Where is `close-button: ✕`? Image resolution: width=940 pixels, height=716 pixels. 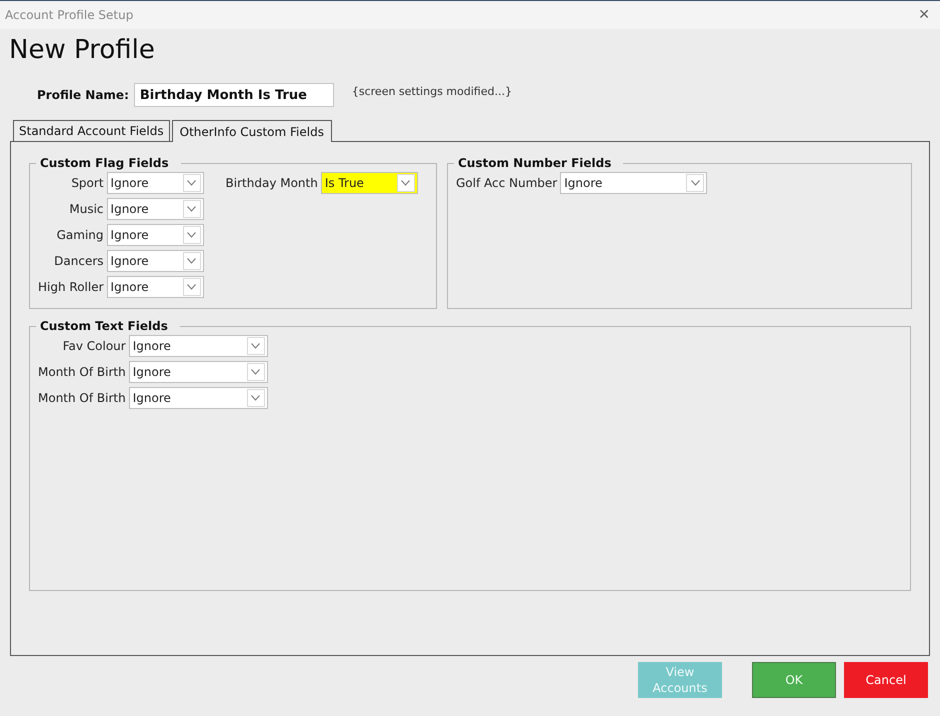
close-button: ✕ is located at coordinates (924, 15).